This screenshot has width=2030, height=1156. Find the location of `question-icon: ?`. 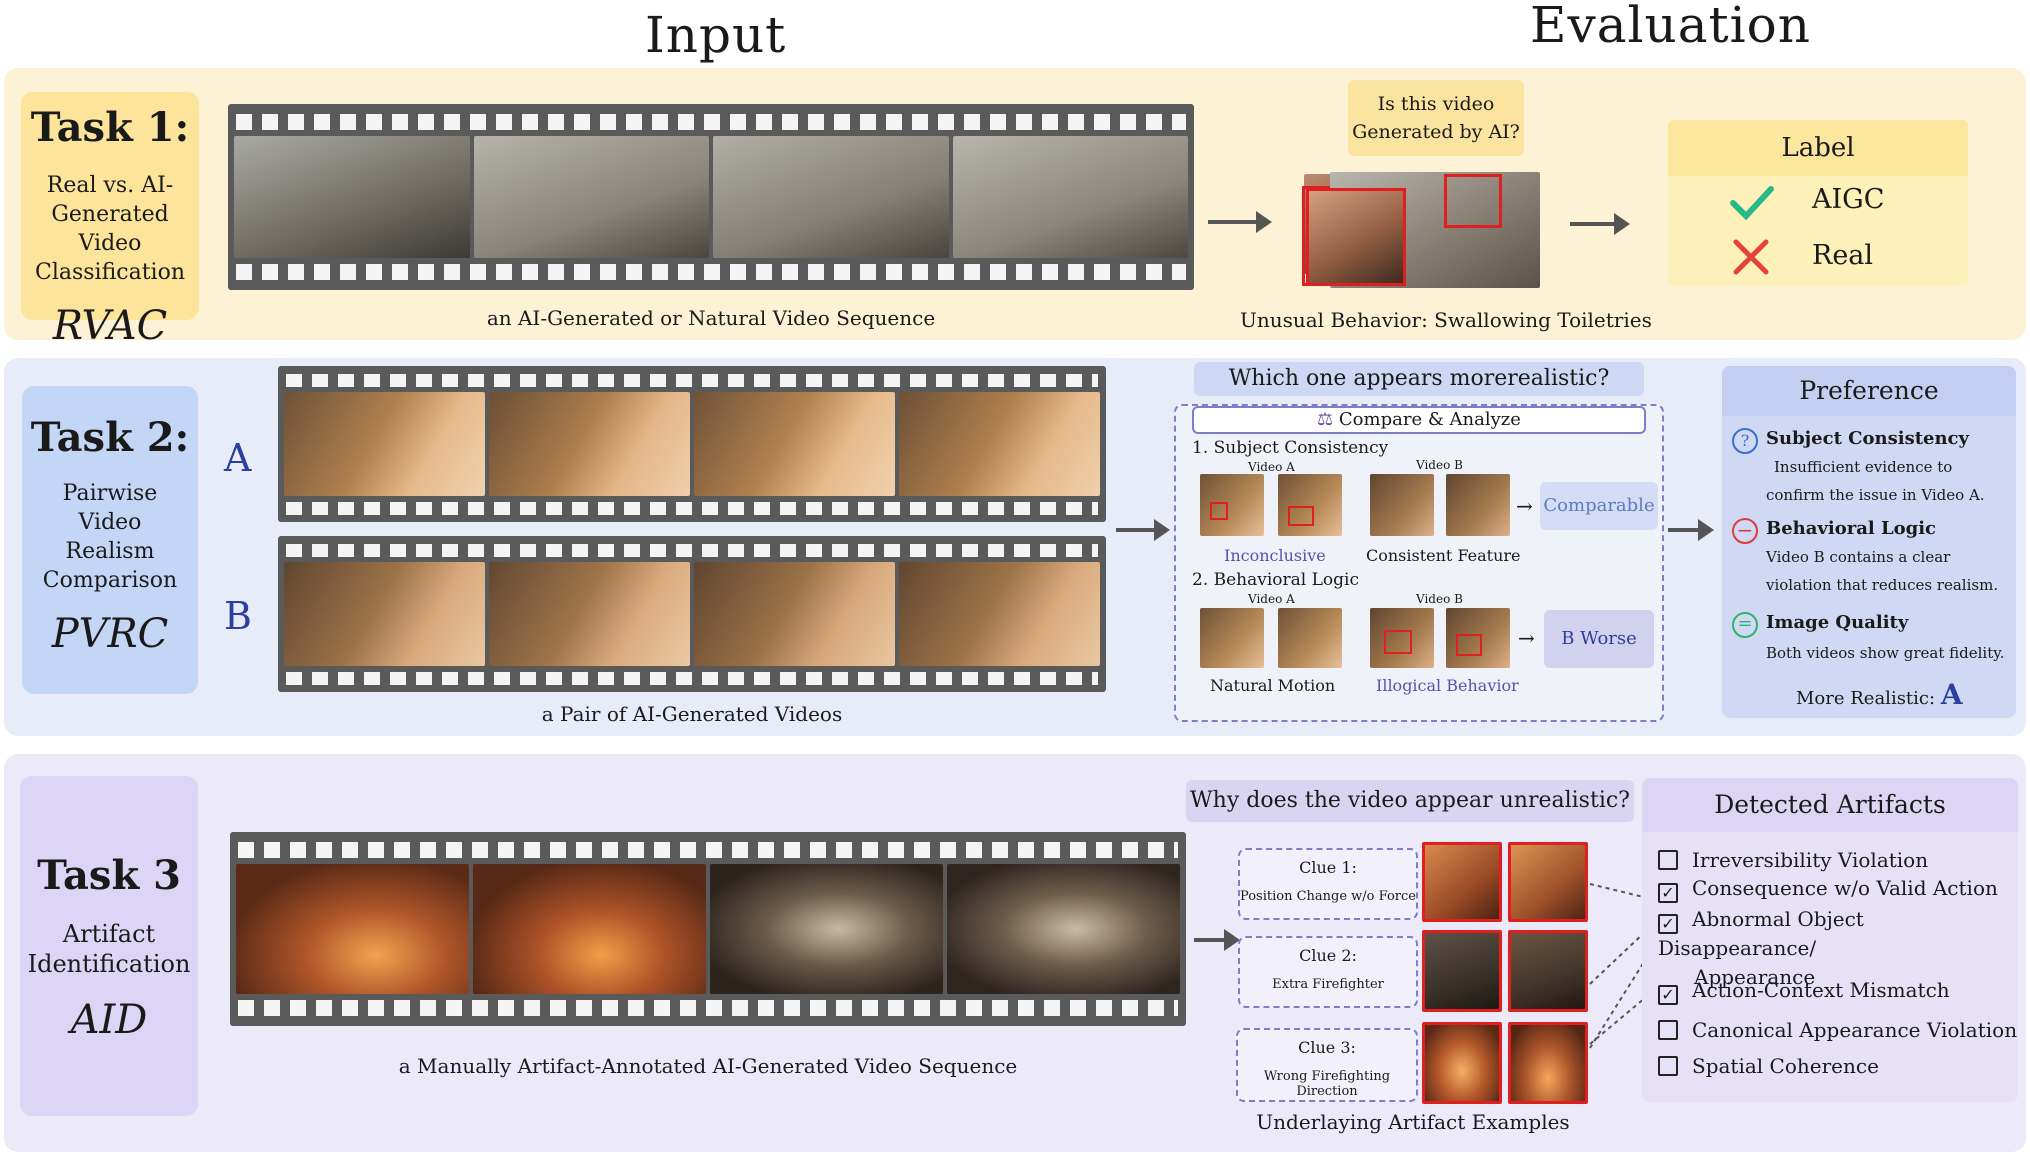

question-icon: ? is located at coordinates (1745, 441).